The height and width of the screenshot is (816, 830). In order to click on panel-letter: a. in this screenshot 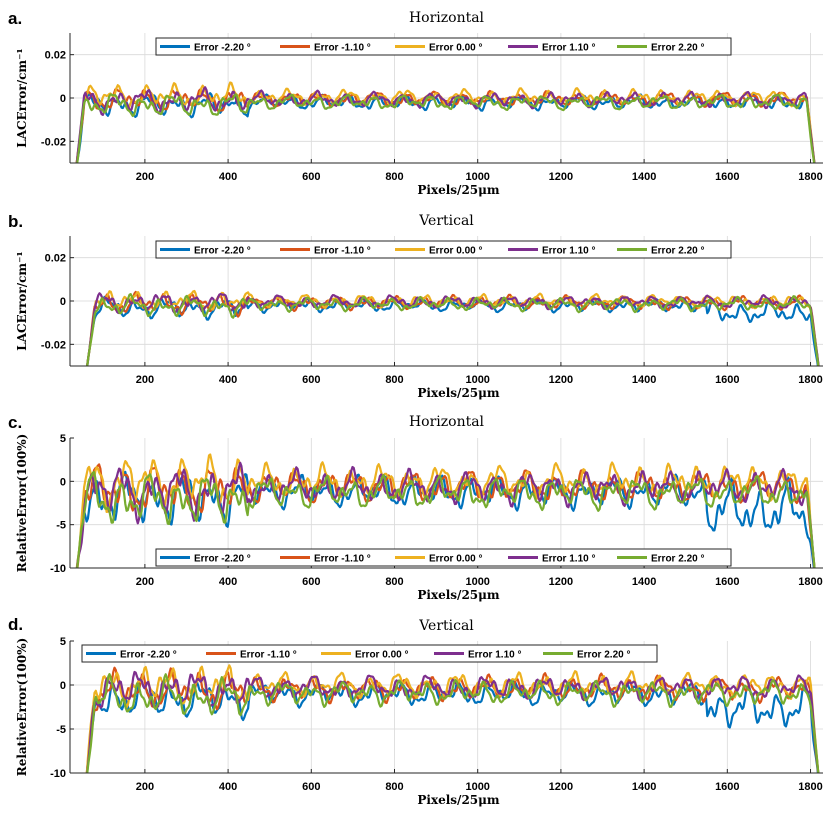, I will do `click(15, 18)`.